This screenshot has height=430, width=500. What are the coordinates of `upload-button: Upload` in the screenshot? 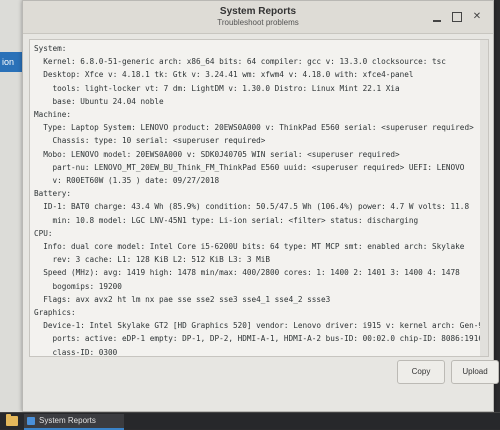 It's located at (475, 372).